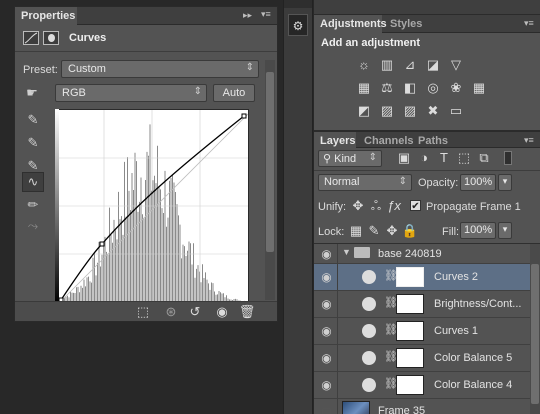 This screenshot has width=540, height=414. I want to click on properties-scrollbar, so click(270, 180).